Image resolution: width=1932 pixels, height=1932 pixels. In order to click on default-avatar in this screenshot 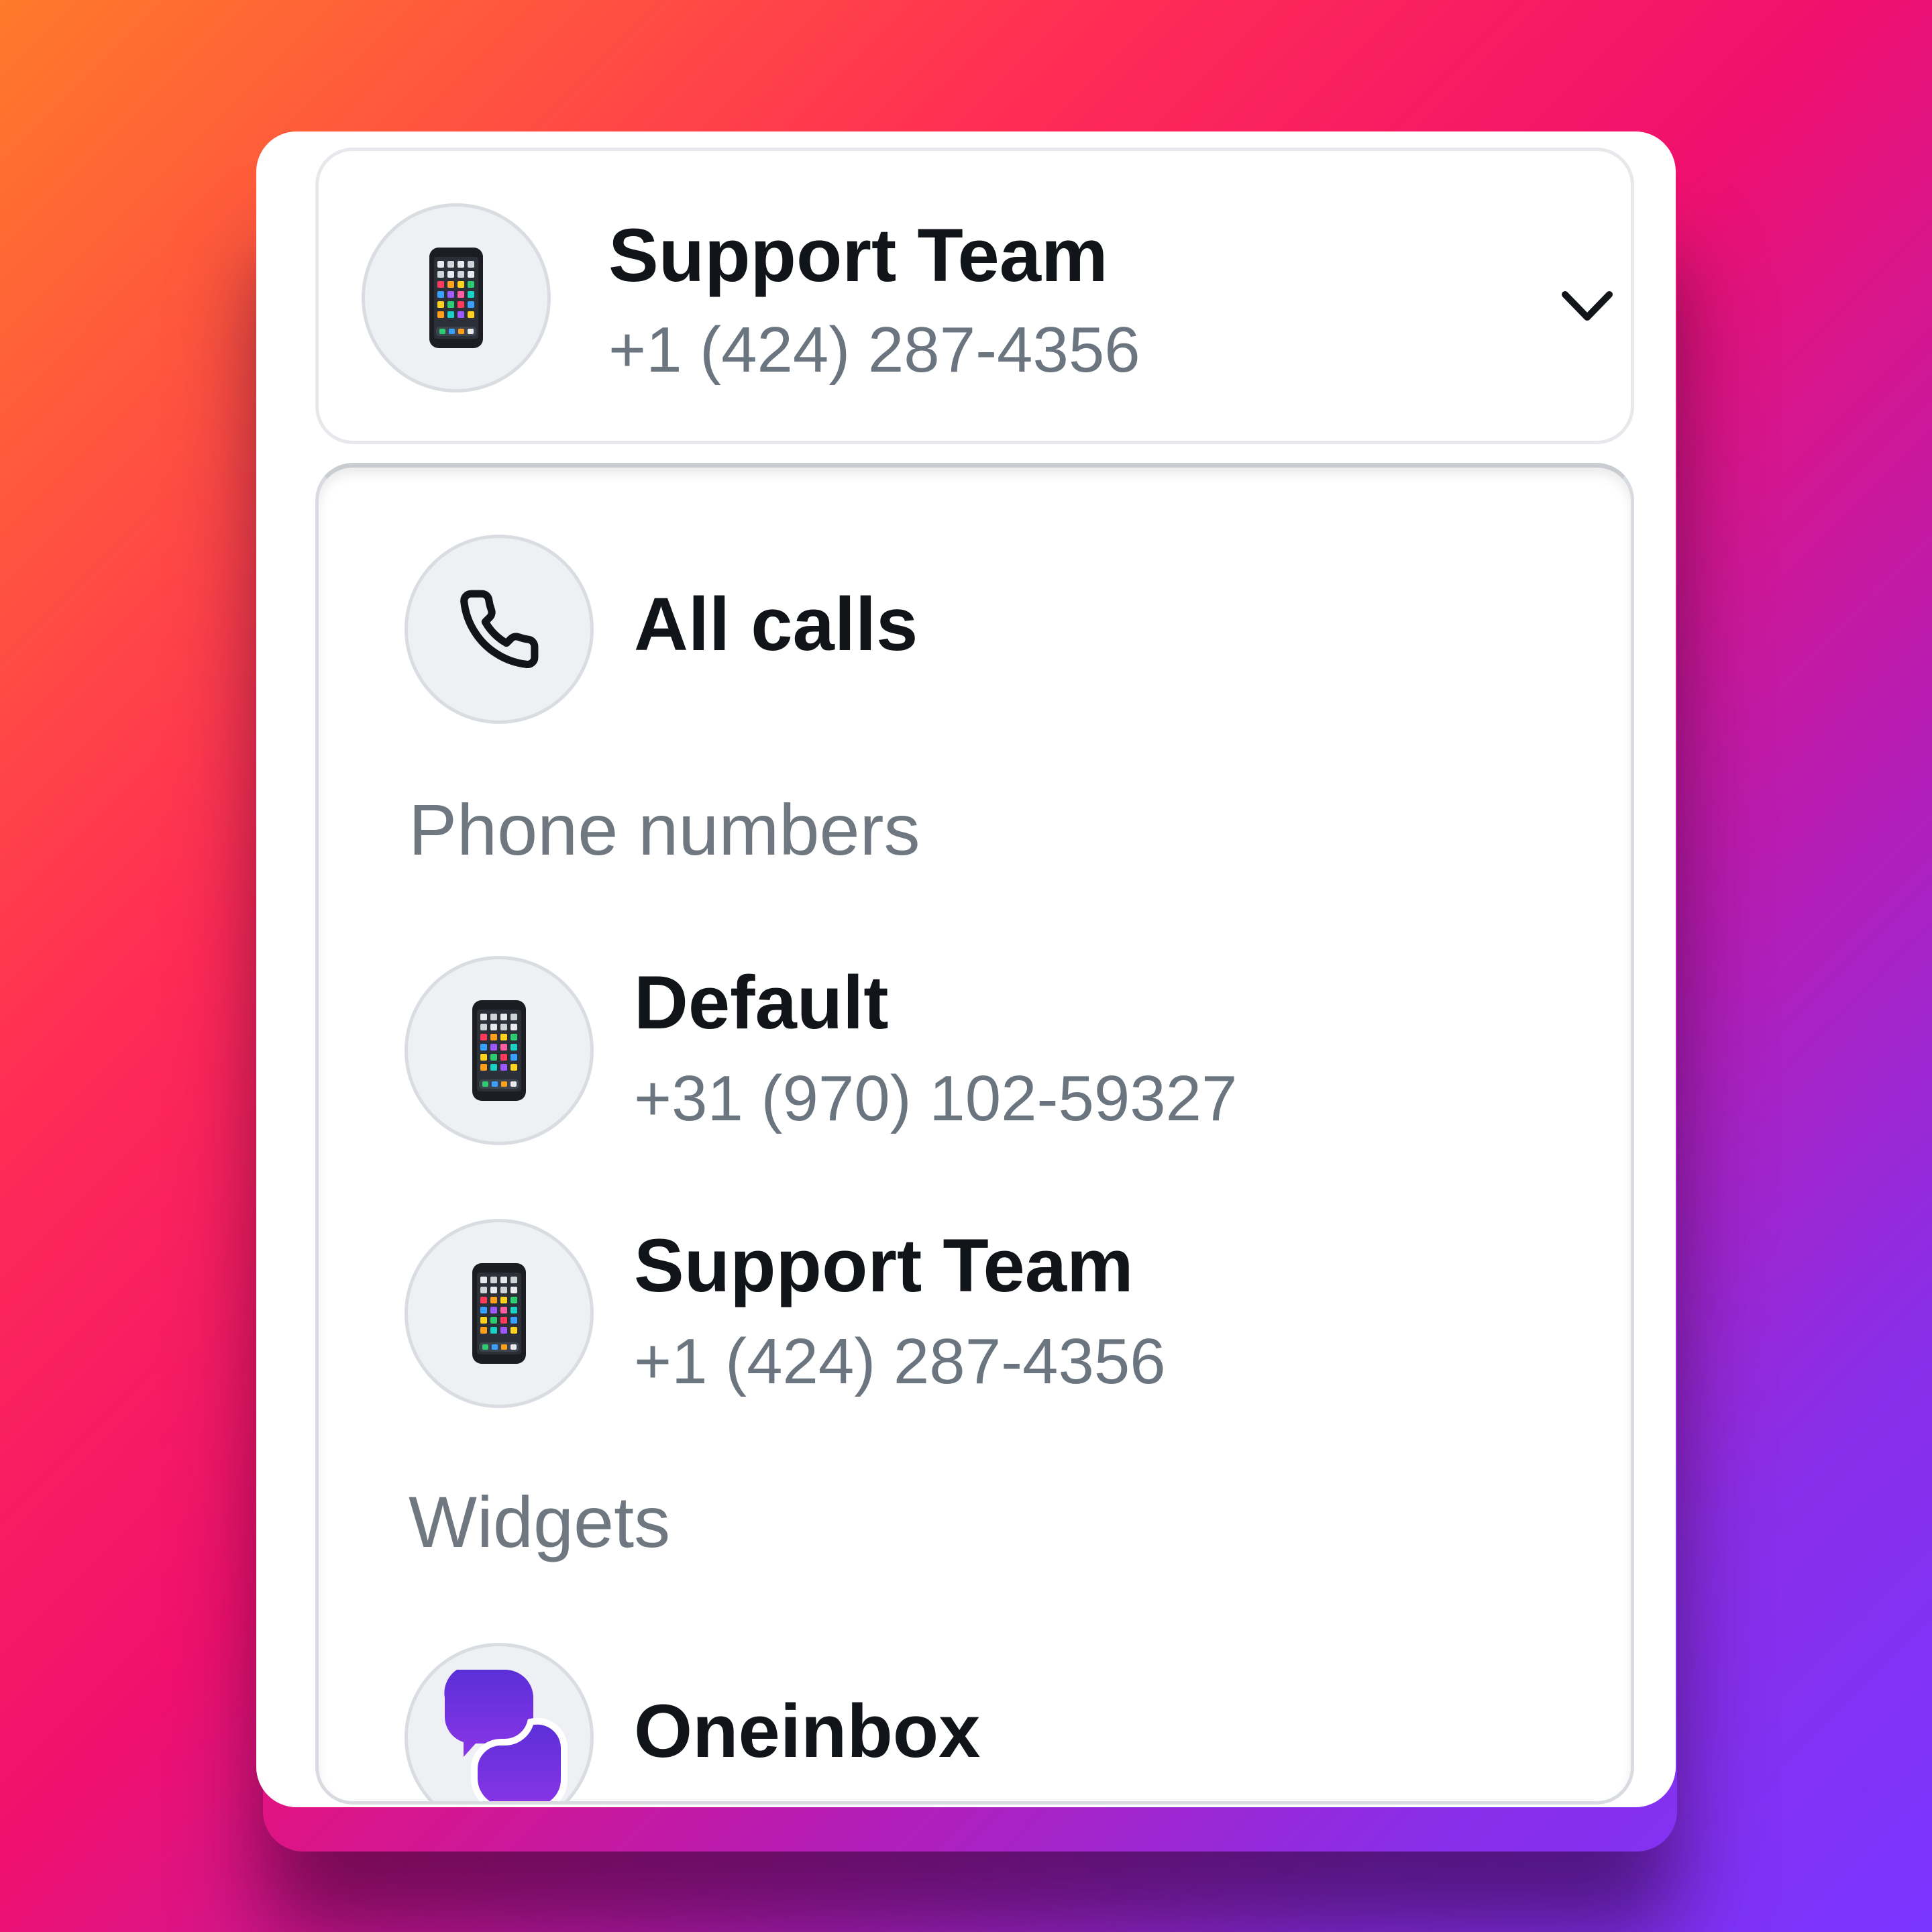, I will do `click(499, 1050)`.